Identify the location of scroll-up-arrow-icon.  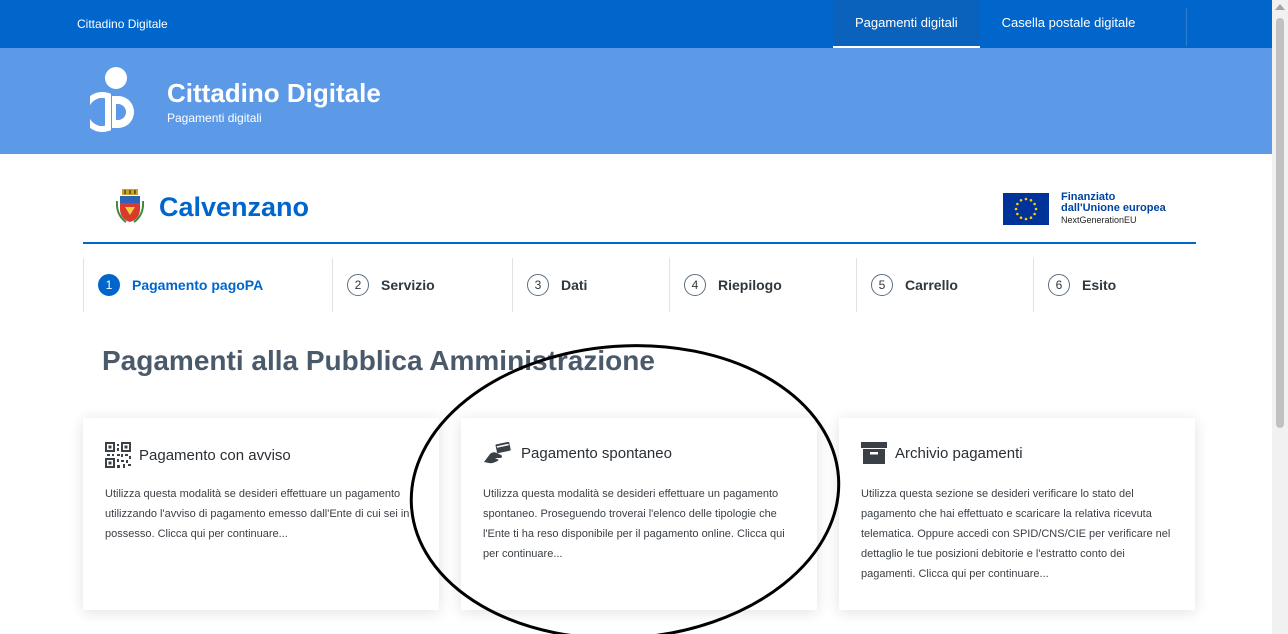
(1280, 7).